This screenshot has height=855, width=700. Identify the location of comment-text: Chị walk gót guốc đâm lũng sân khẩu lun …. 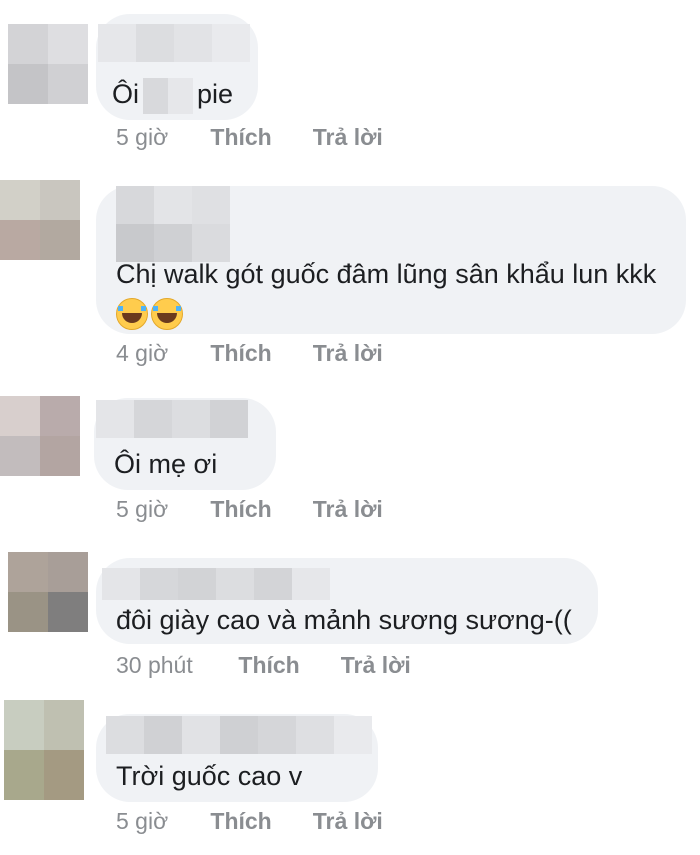
(386, 274).